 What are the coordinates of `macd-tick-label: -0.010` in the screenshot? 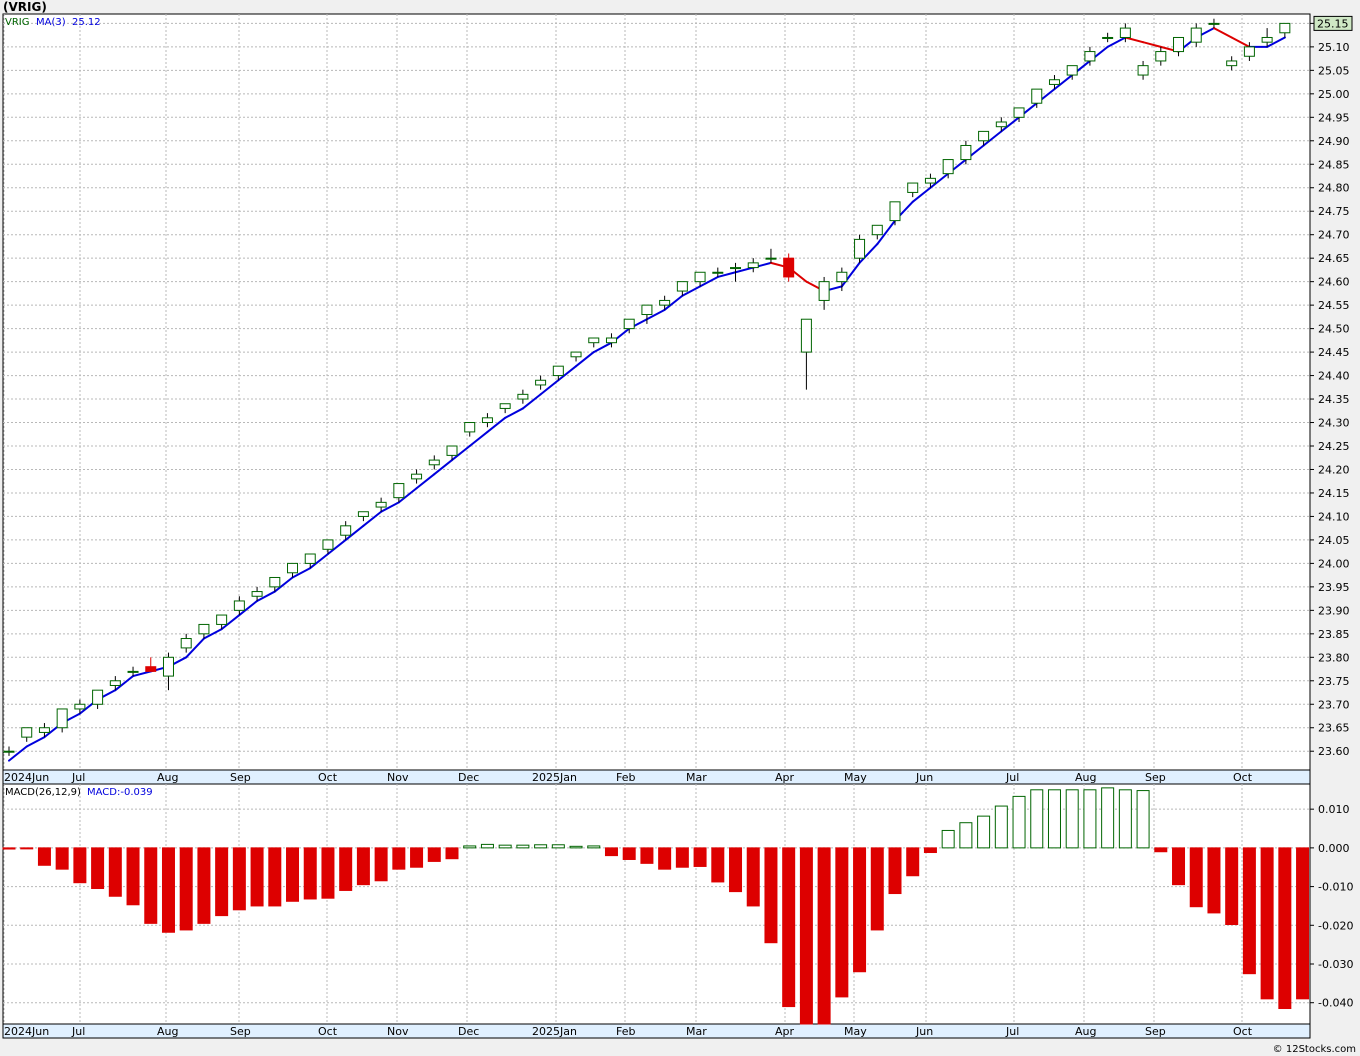 It's located at (1335, 887).